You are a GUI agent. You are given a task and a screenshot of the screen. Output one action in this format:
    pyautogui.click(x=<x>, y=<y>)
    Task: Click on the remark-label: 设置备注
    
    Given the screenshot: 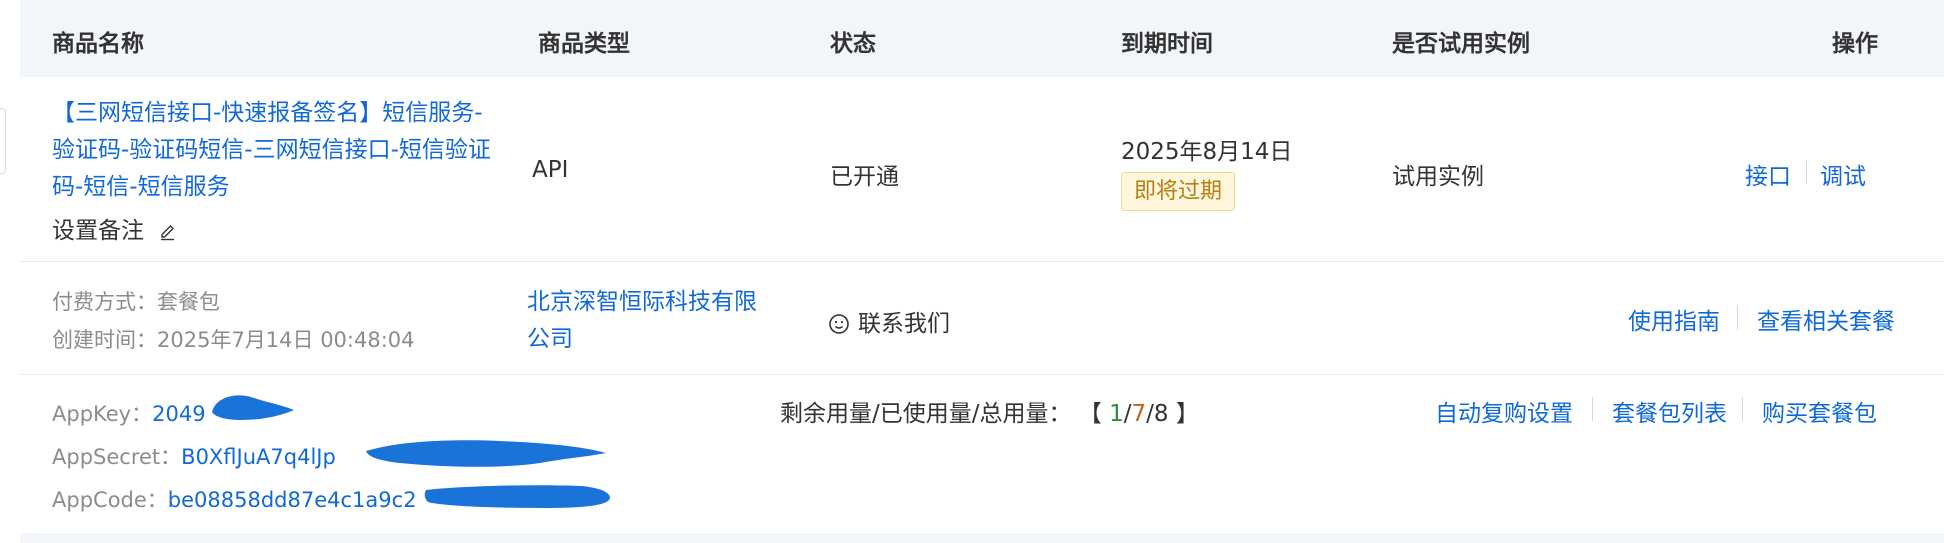 What is the action you would take?
    pyautogui.click(x=98, y=231)
    